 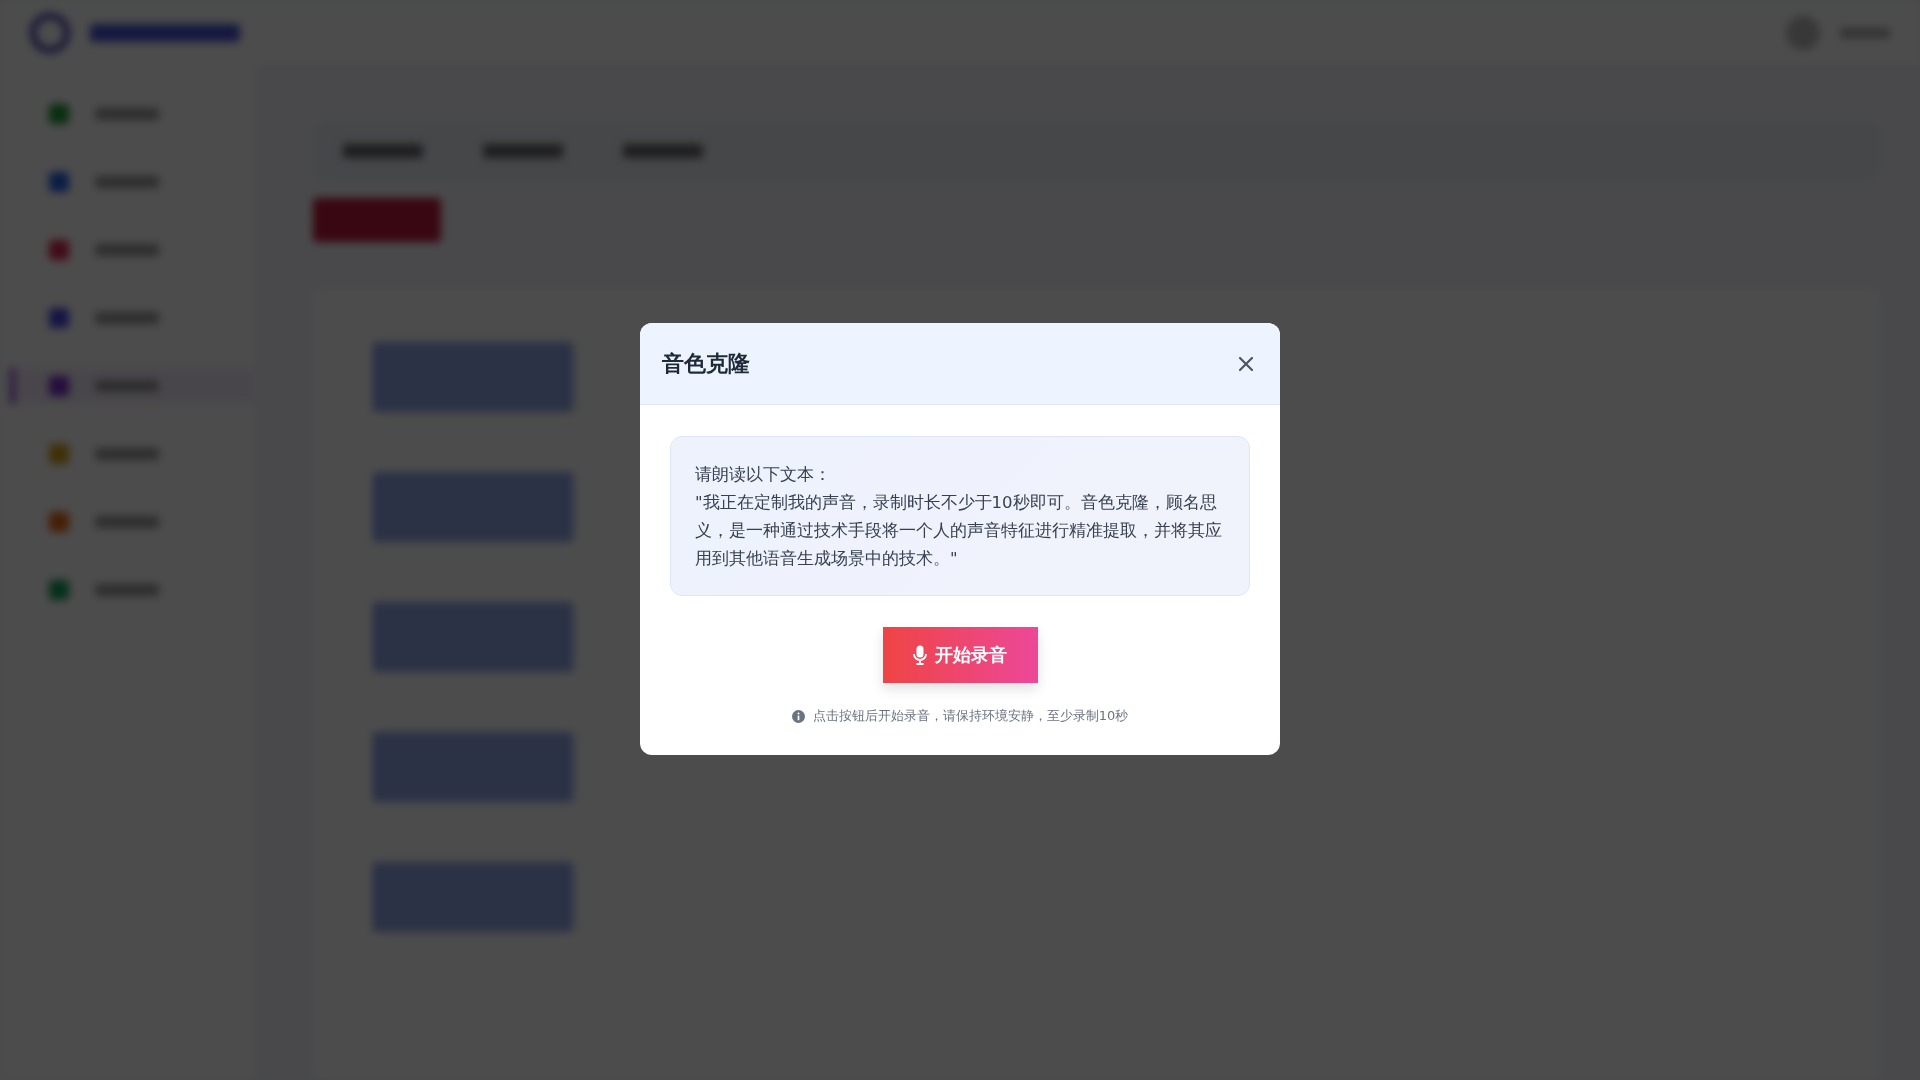 What do you see at coordinates (798, 716) in the screenshot?
I see `info-icon` at bounding box center [798, 716].